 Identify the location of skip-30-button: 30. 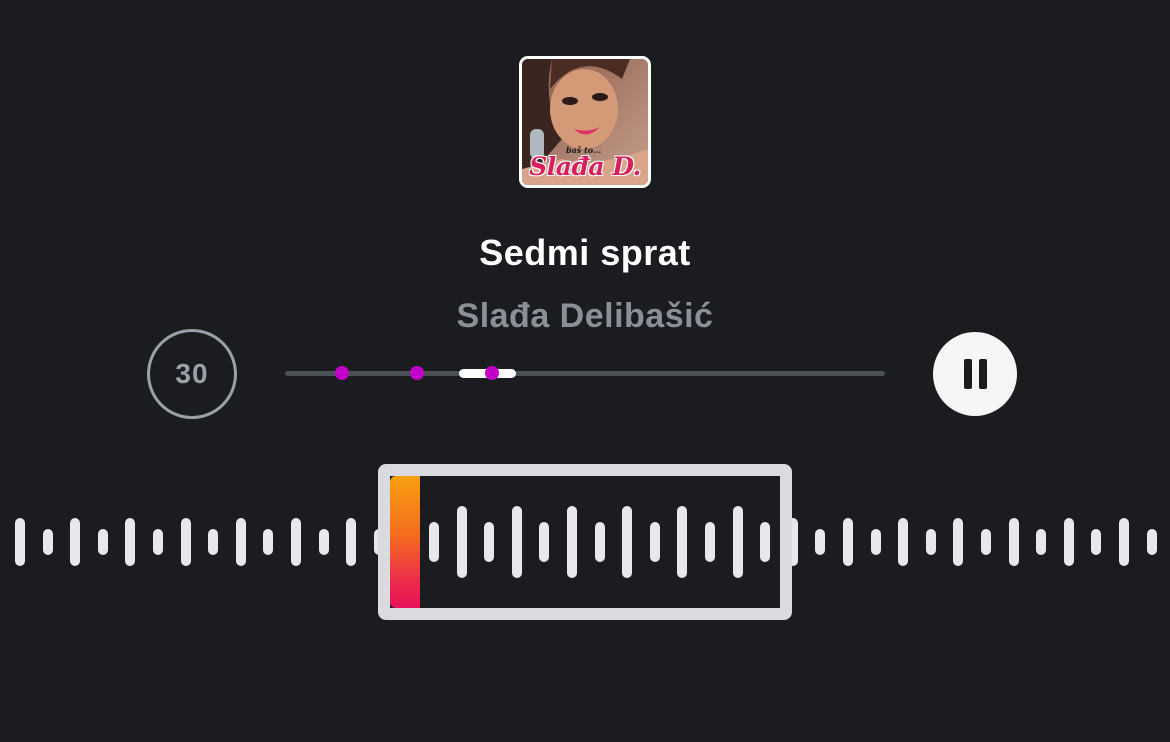
(192, 374).